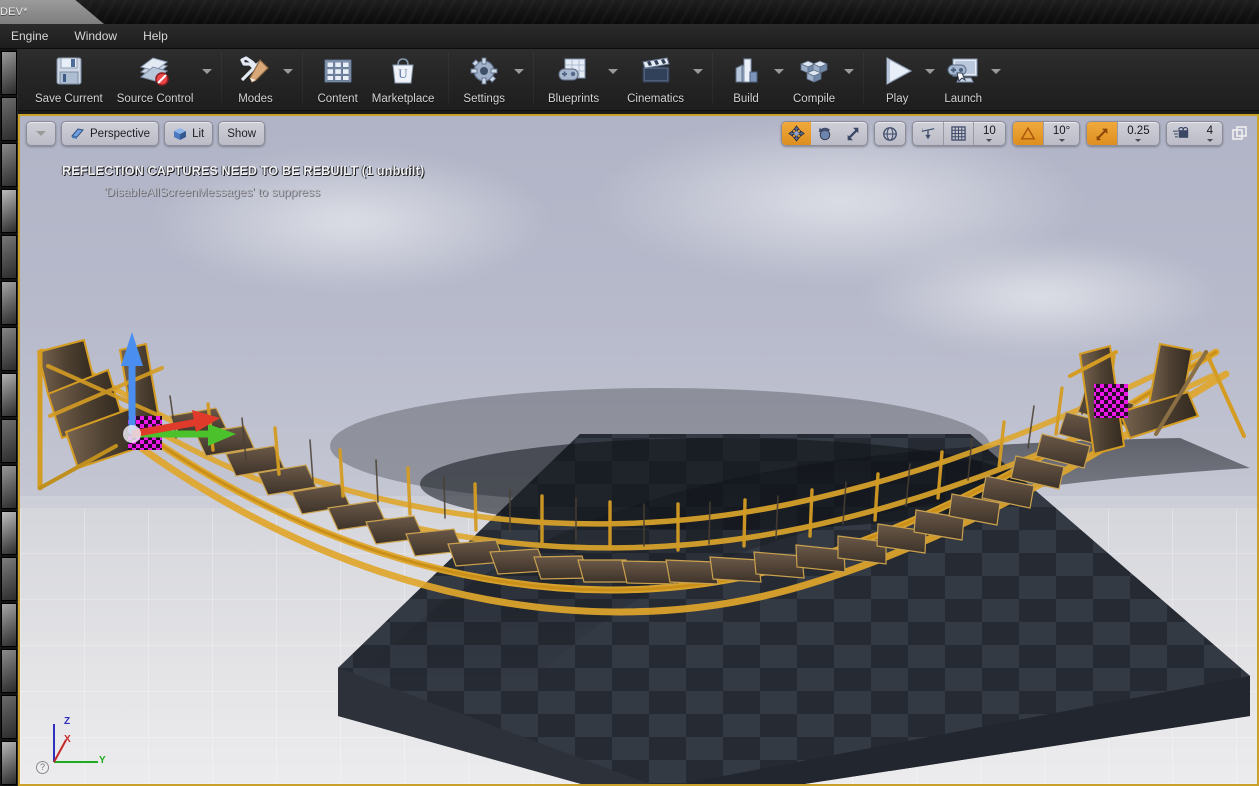 Image resolution: width=1259 pixels, height=786 pixels. What do you see at coordinates (1182, 133) in the screenshot?
I see `camera-speed-button` at bounding box center [1182, 133].